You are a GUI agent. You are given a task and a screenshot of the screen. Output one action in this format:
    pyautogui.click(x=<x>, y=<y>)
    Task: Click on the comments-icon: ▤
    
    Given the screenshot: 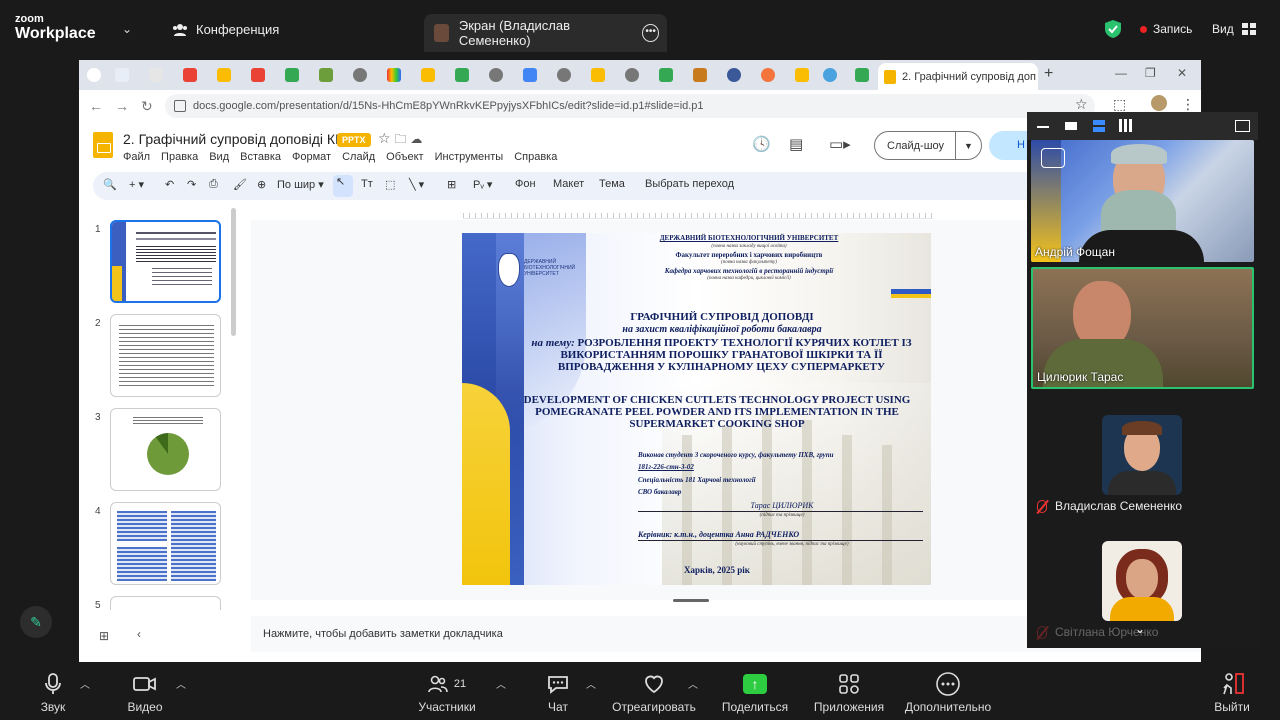 What is the action you would take?
    pyautogui.click(x=796, y=144)
    